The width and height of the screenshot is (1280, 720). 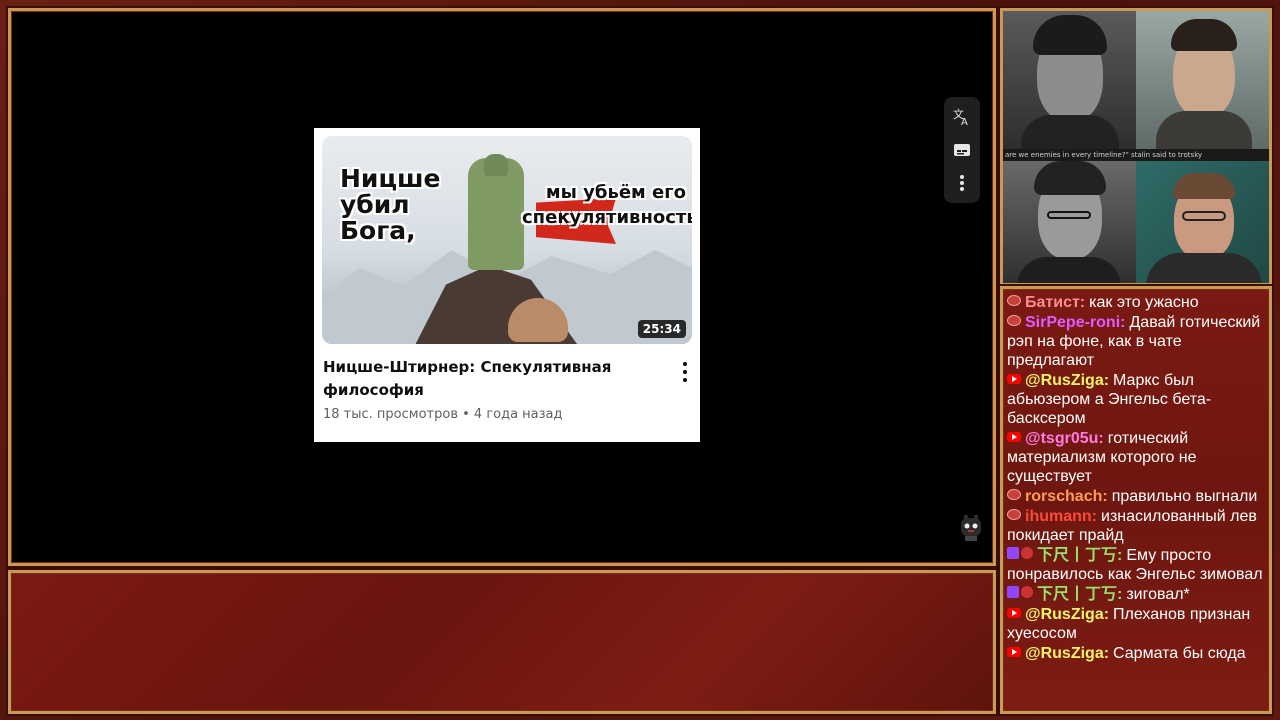 What do you see at coordinates (1064, 438) in the screenshot?
I see `chat-username: @tsgr05u:` at bounding box center [1064, 438].